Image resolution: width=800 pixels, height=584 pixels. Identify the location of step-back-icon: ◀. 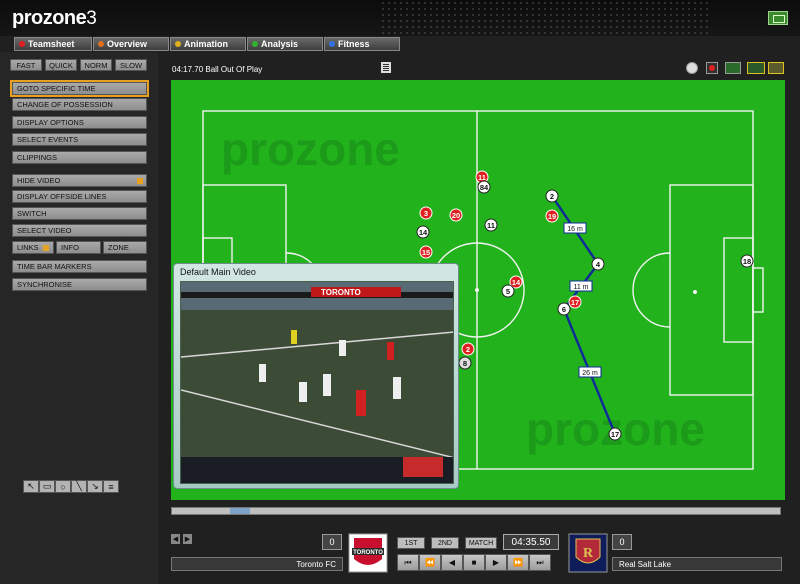
(452, 562).